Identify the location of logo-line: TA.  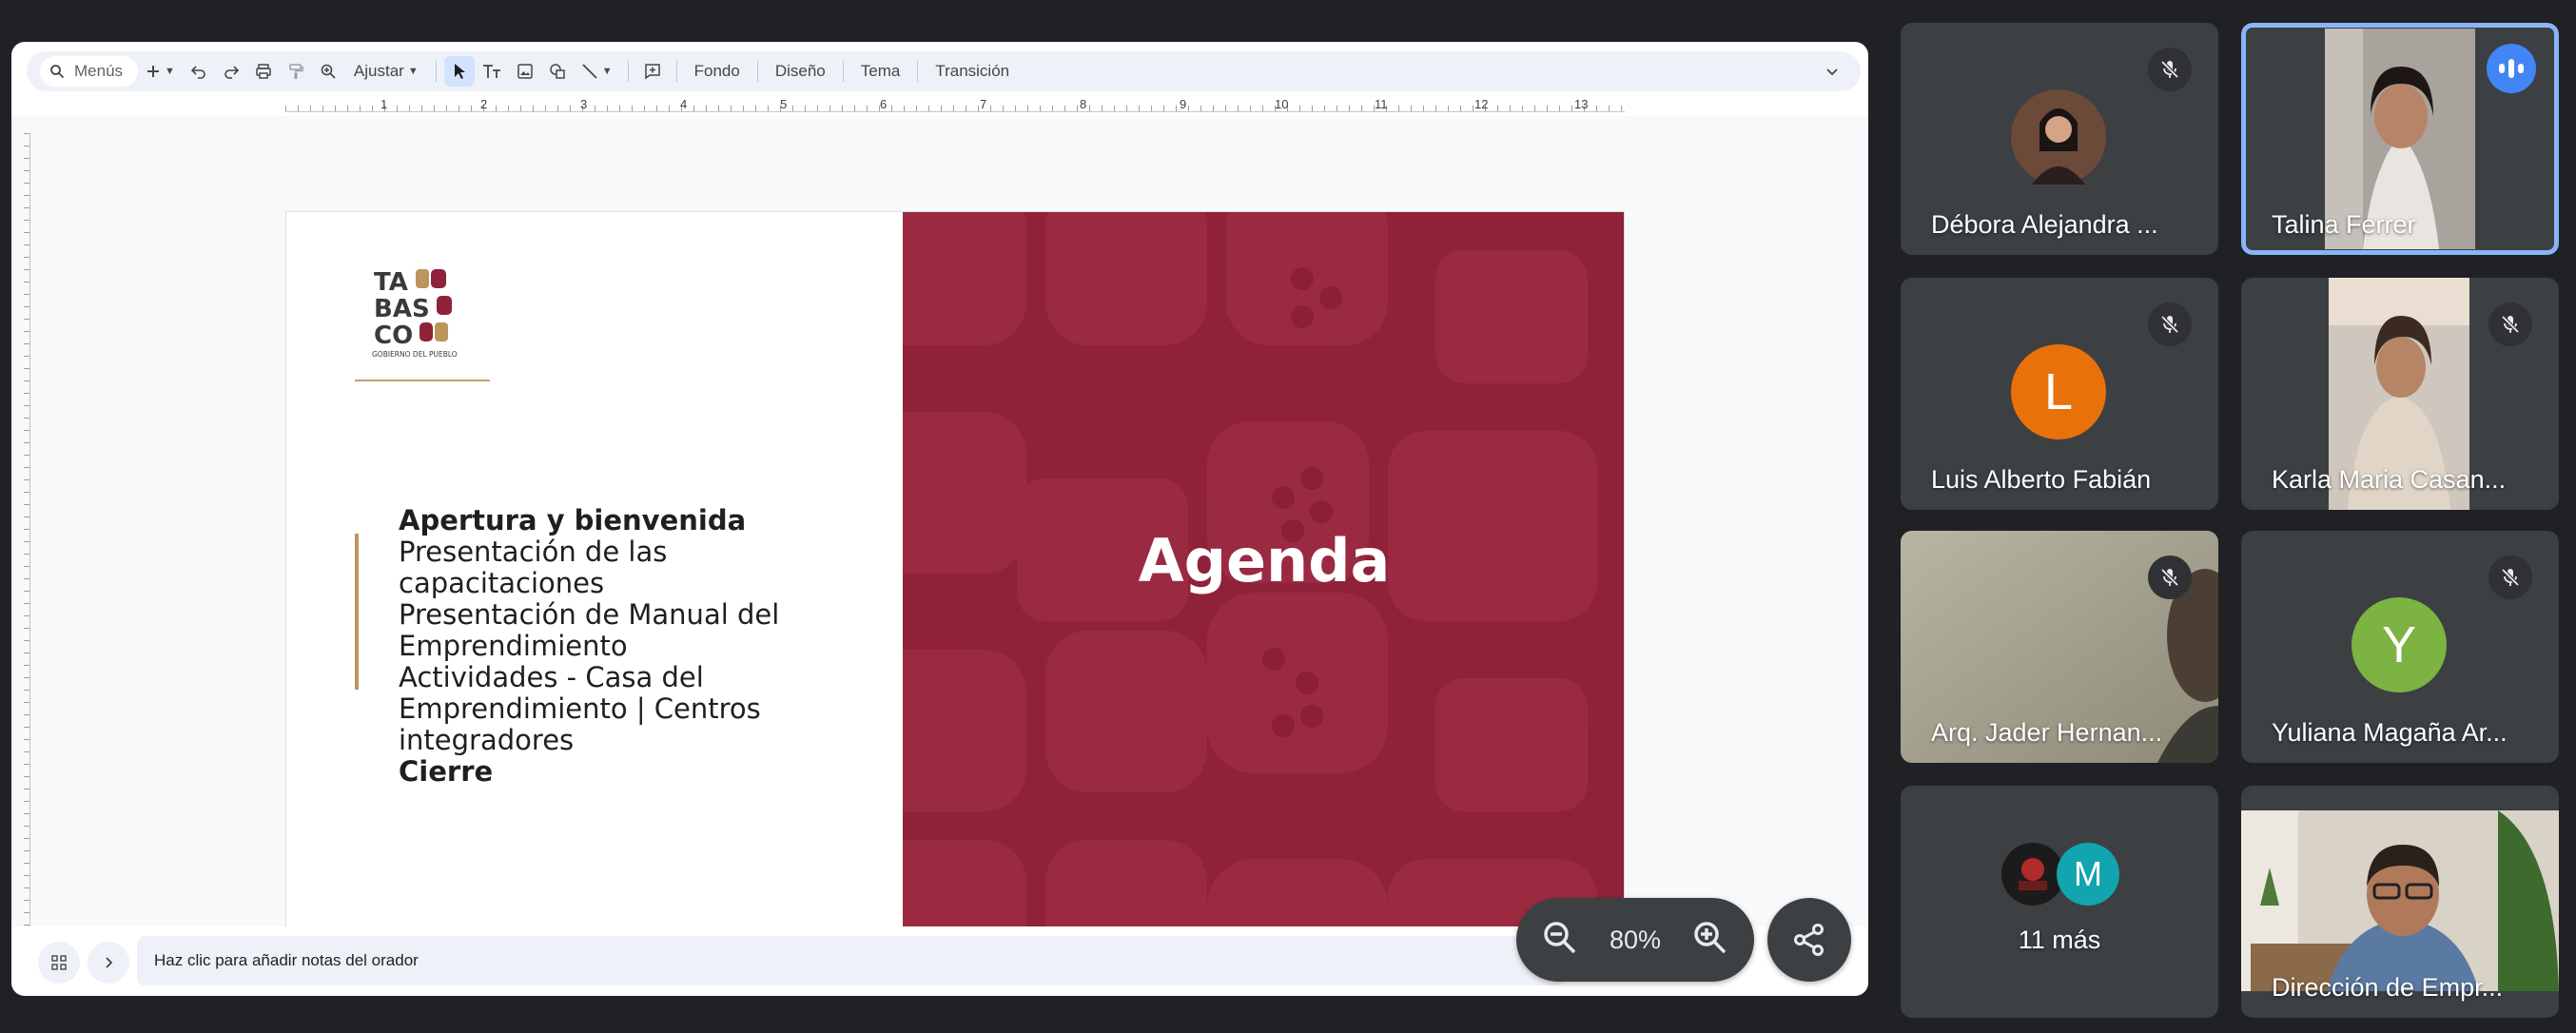
(391, 282).